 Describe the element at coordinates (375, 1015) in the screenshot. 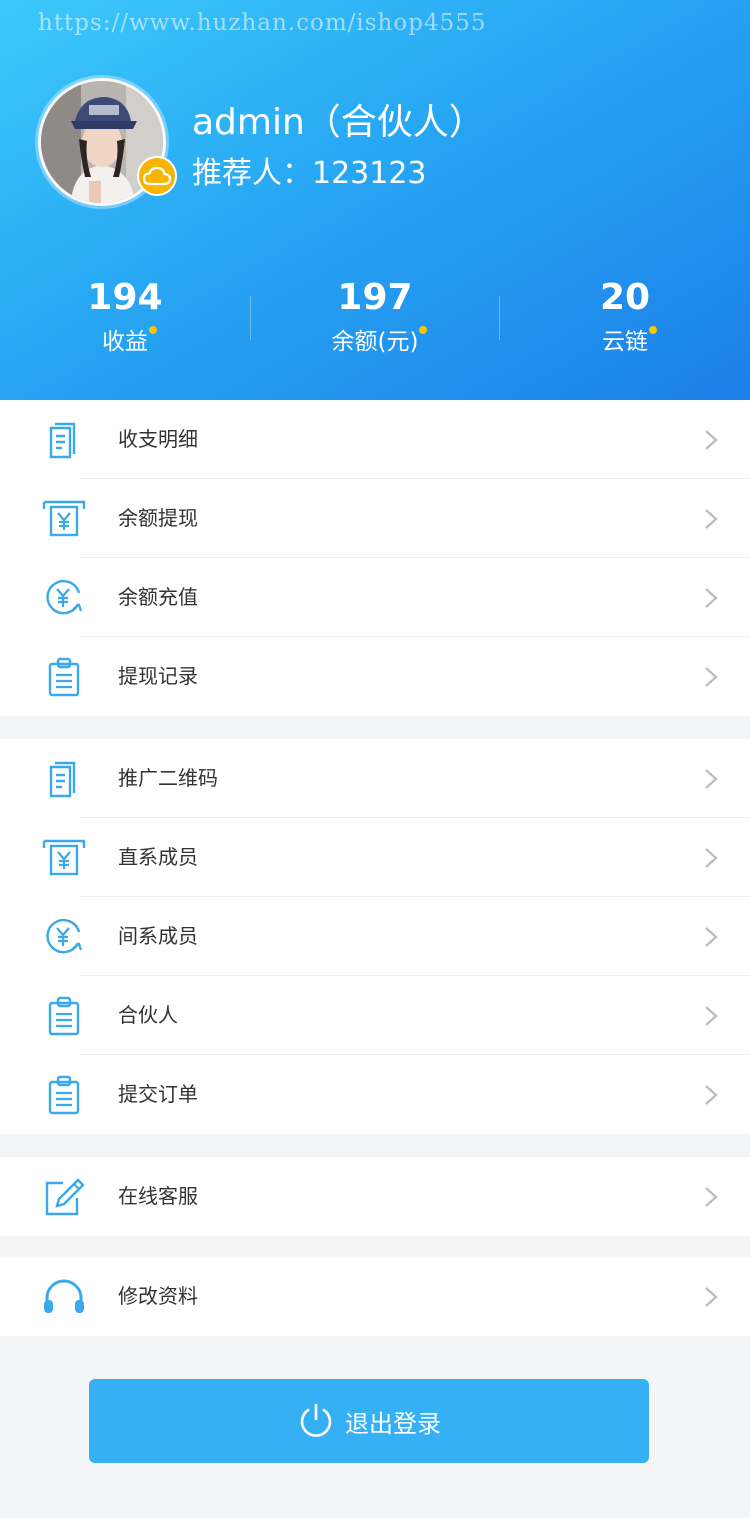

I see `menu-item-partner: 合伙人` at that location.